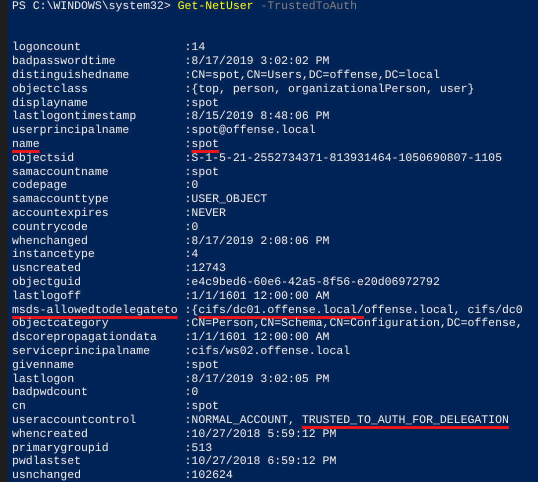  What do you see at coordinates (43, 159) in the screenshot?
I see `property-name: objectsid` at bounding box center [43, 159].